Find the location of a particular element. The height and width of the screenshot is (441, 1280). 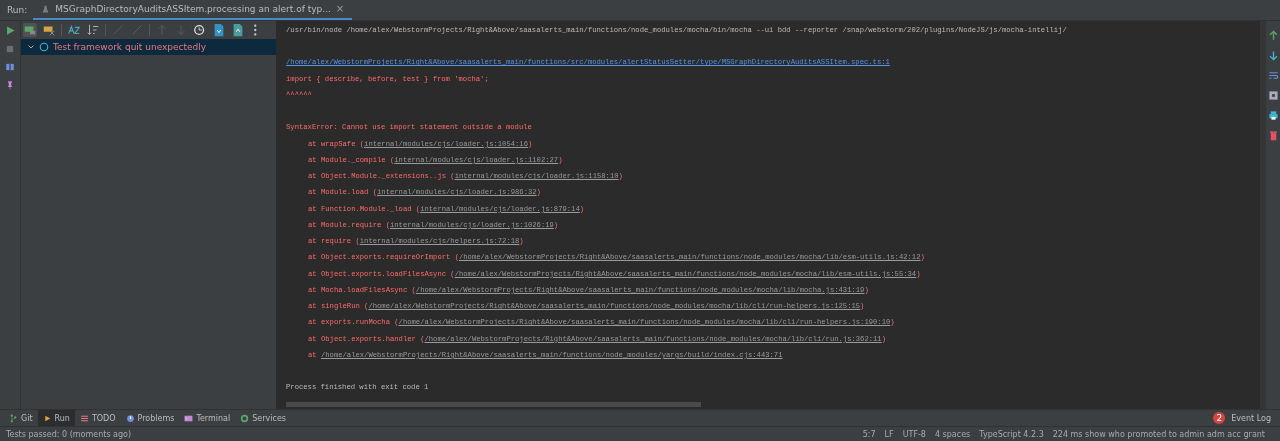

sort-alpha-icon is located at coordinates (74, 29).